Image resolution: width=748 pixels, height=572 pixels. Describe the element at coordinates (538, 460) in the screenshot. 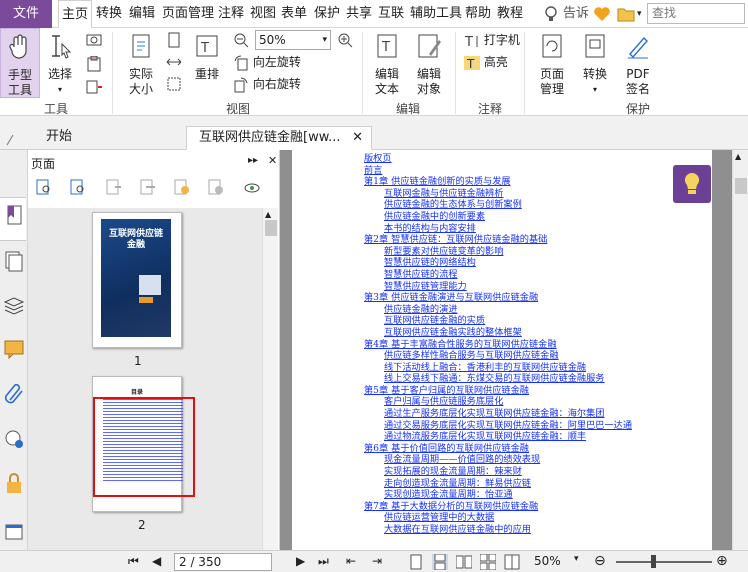

I see `toc-entry: 现金流量周期——价值回路的绩效表现` at that location.